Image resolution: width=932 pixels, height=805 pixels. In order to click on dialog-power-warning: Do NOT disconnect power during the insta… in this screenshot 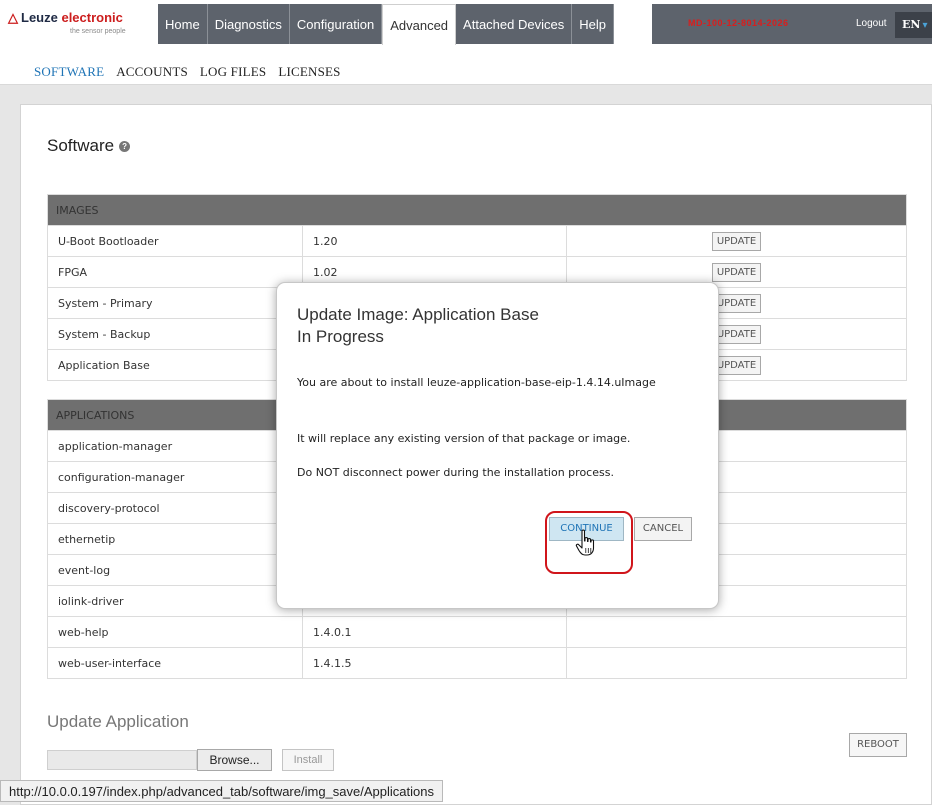, I will do `click(455, 472)`.